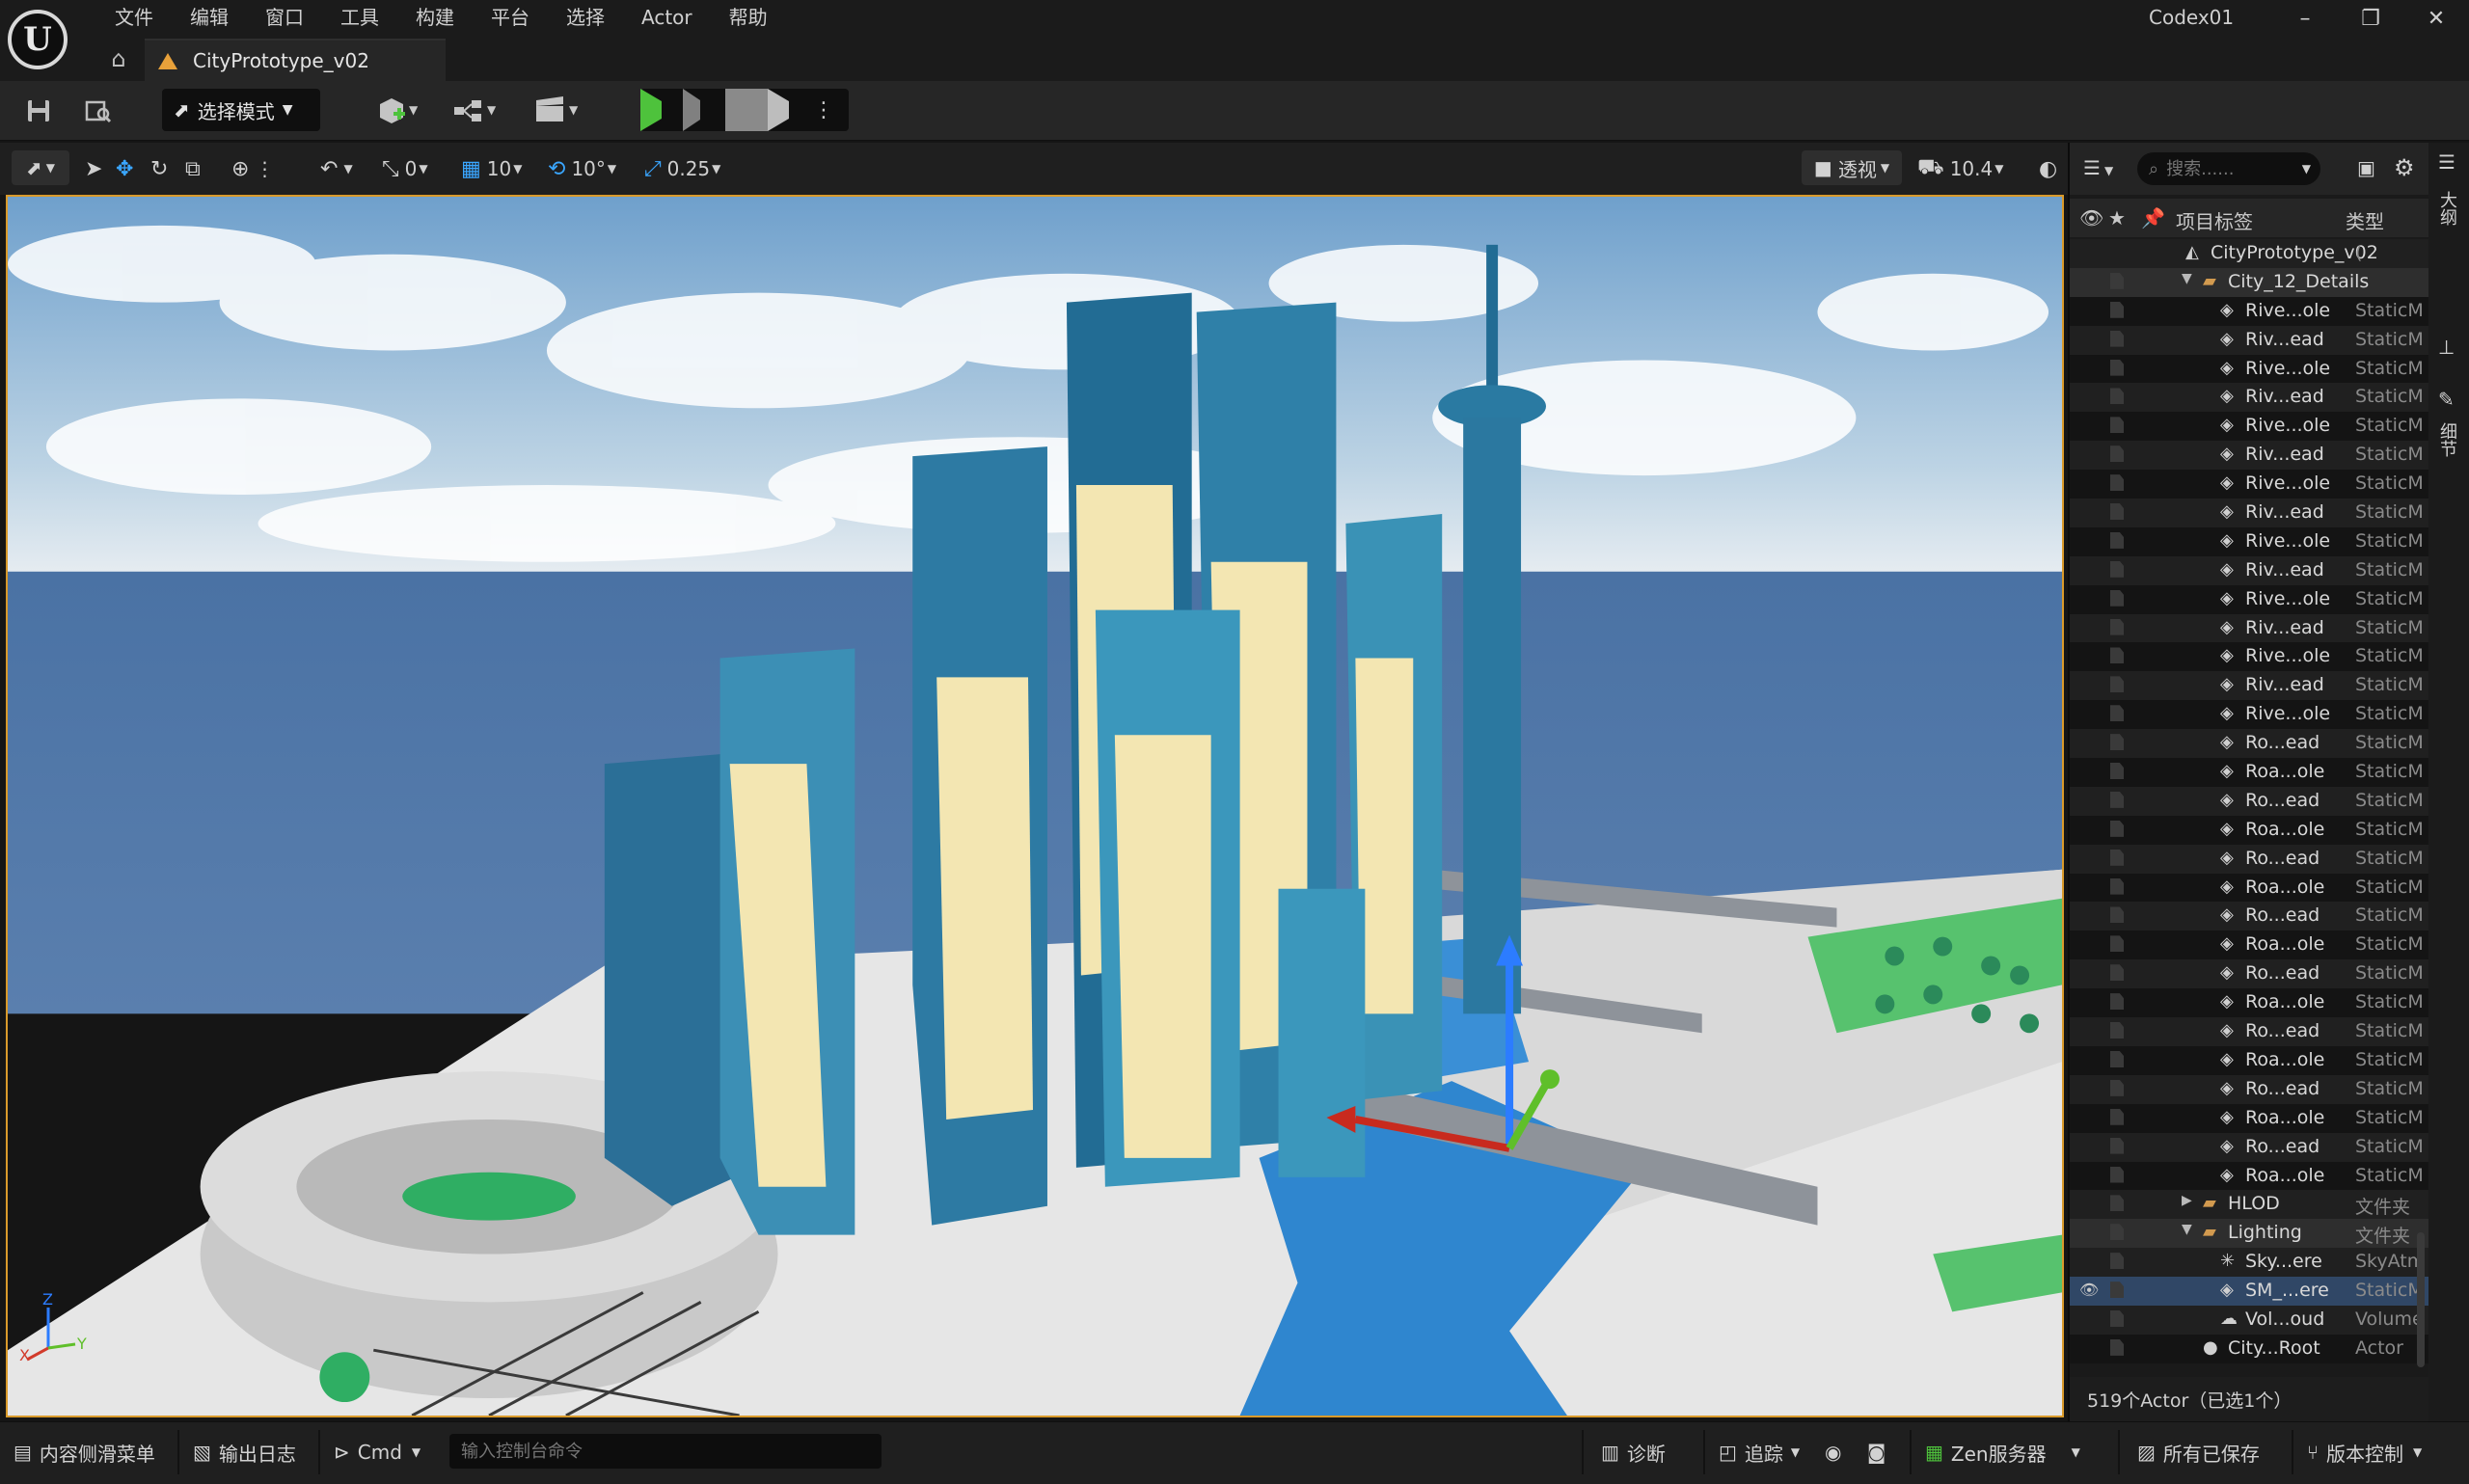  I want to click on outliner-row: ▶ ▰ HLOD 文件夹, so click(2249, 1205).